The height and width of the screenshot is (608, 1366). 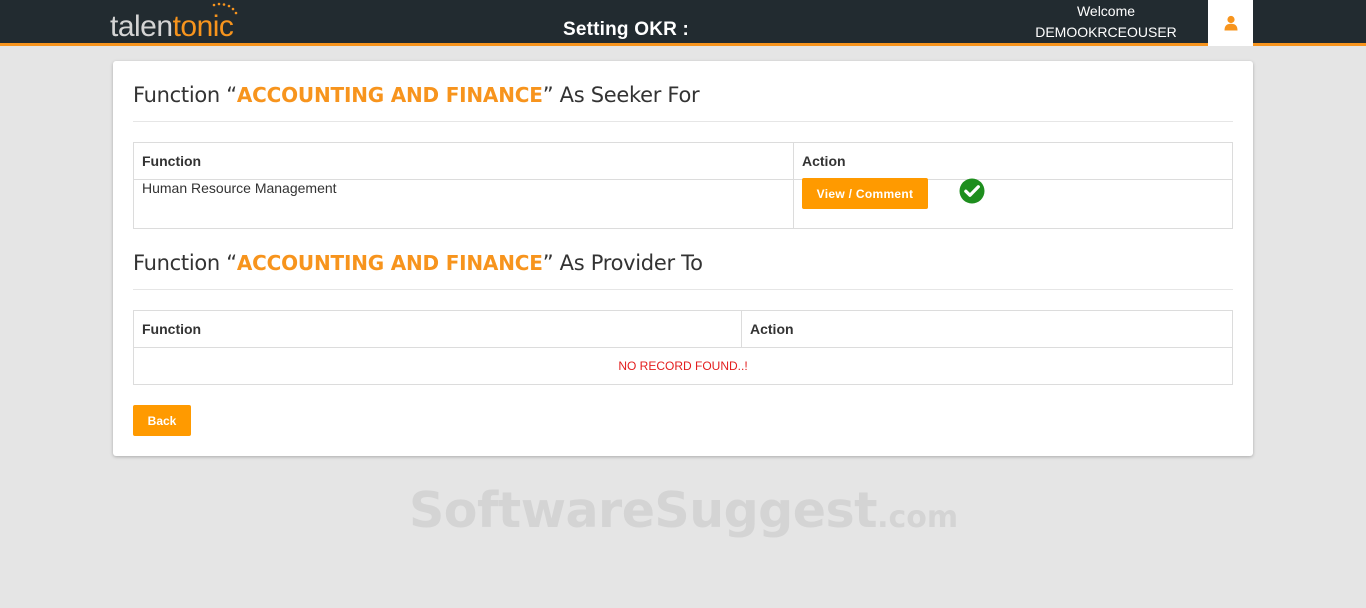 I want to click on provider-col-function: Function, so click(x=437, y=329).